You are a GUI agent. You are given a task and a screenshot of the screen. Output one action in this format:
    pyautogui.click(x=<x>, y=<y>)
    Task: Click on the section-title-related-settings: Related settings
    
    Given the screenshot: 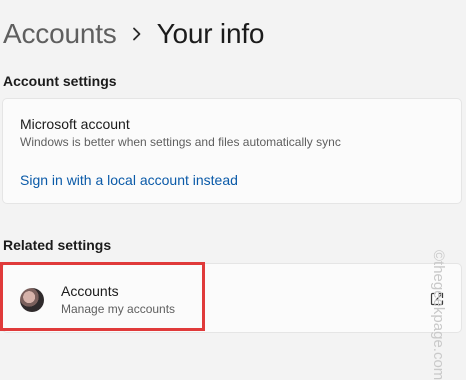 What is the action you would take?
    pyautogui.click(x=57, y=245)
    